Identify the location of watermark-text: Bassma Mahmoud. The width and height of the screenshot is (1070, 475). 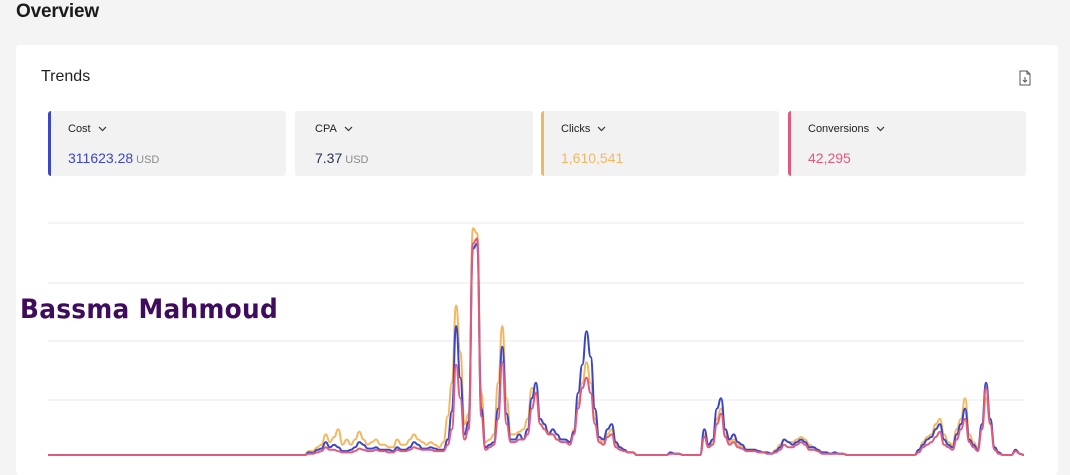
(149, 309).